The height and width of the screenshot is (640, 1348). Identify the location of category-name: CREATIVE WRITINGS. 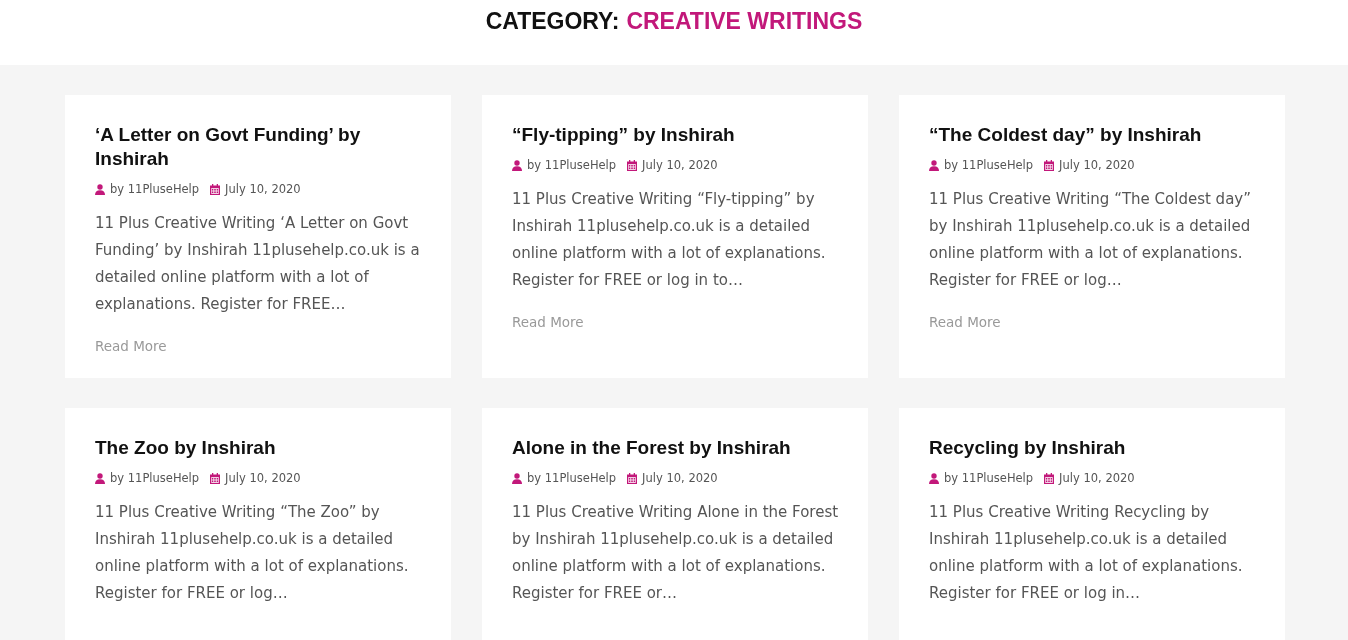
(744, 21).